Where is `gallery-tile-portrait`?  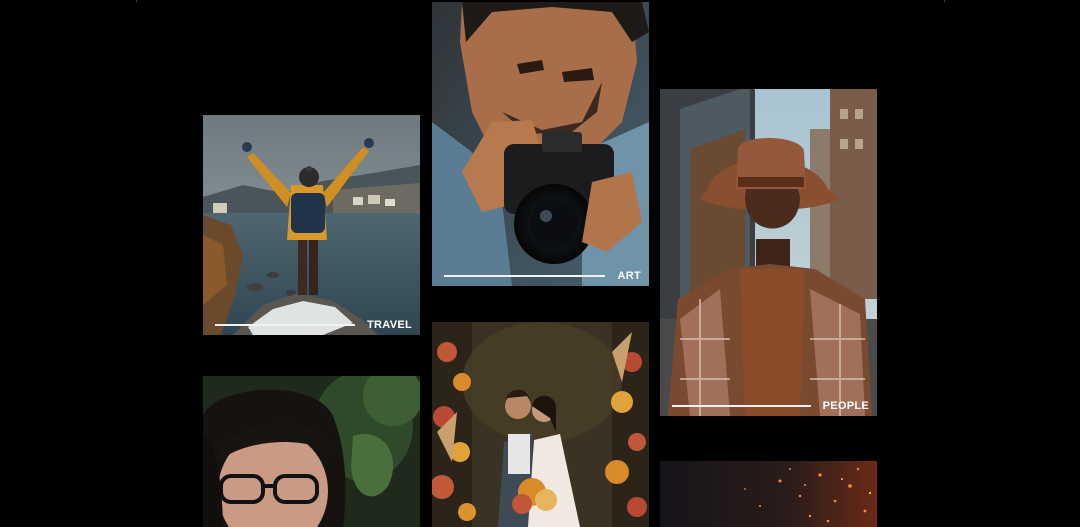
gallery-tile-portrait is located at coordinates (311, 451).